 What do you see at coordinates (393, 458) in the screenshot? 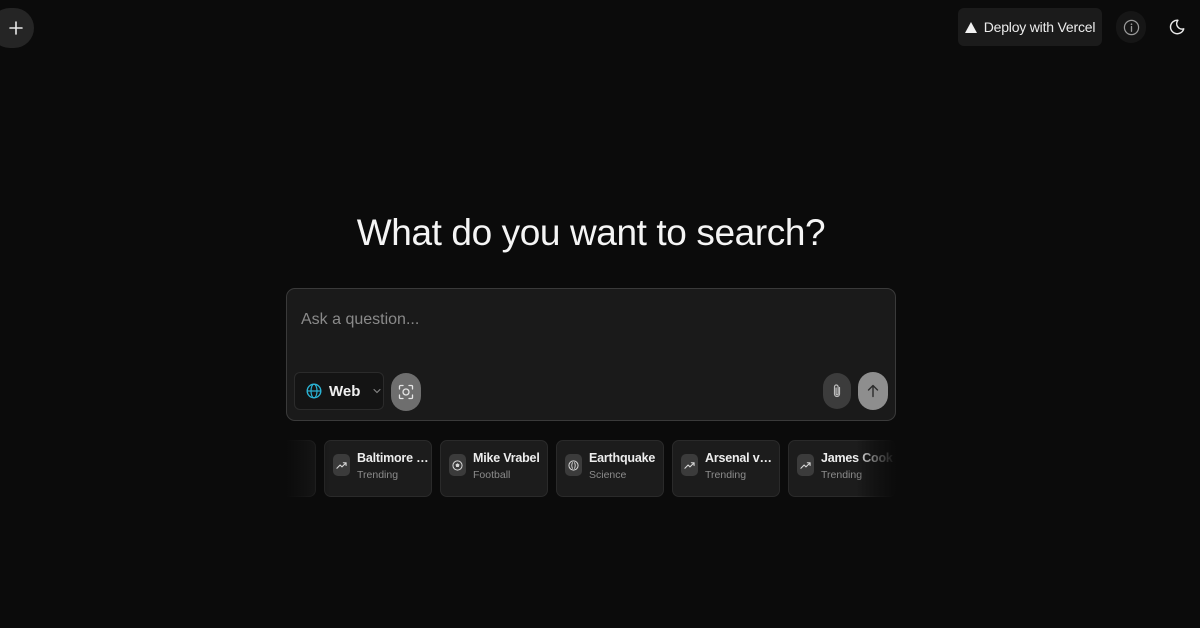
I see `suggestion-name: Baltimore Ravens` at bounding box center [393, 458].